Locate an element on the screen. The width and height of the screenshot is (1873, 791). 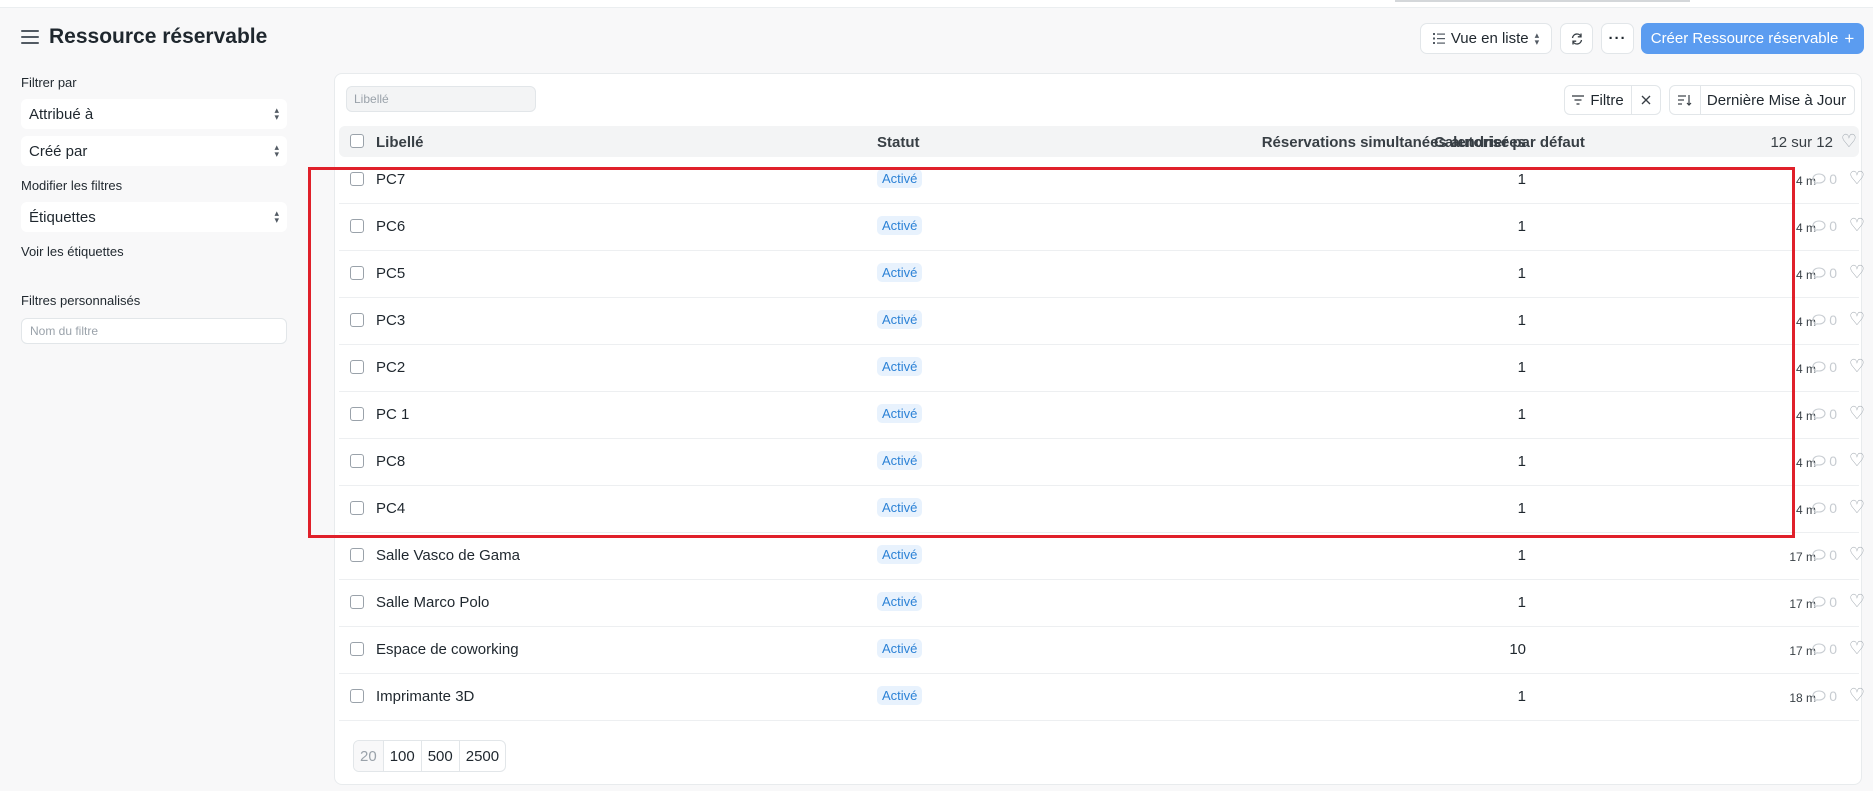
create-resource-button: Créer Ressource réservable + is located at coordinates (1752, 38).